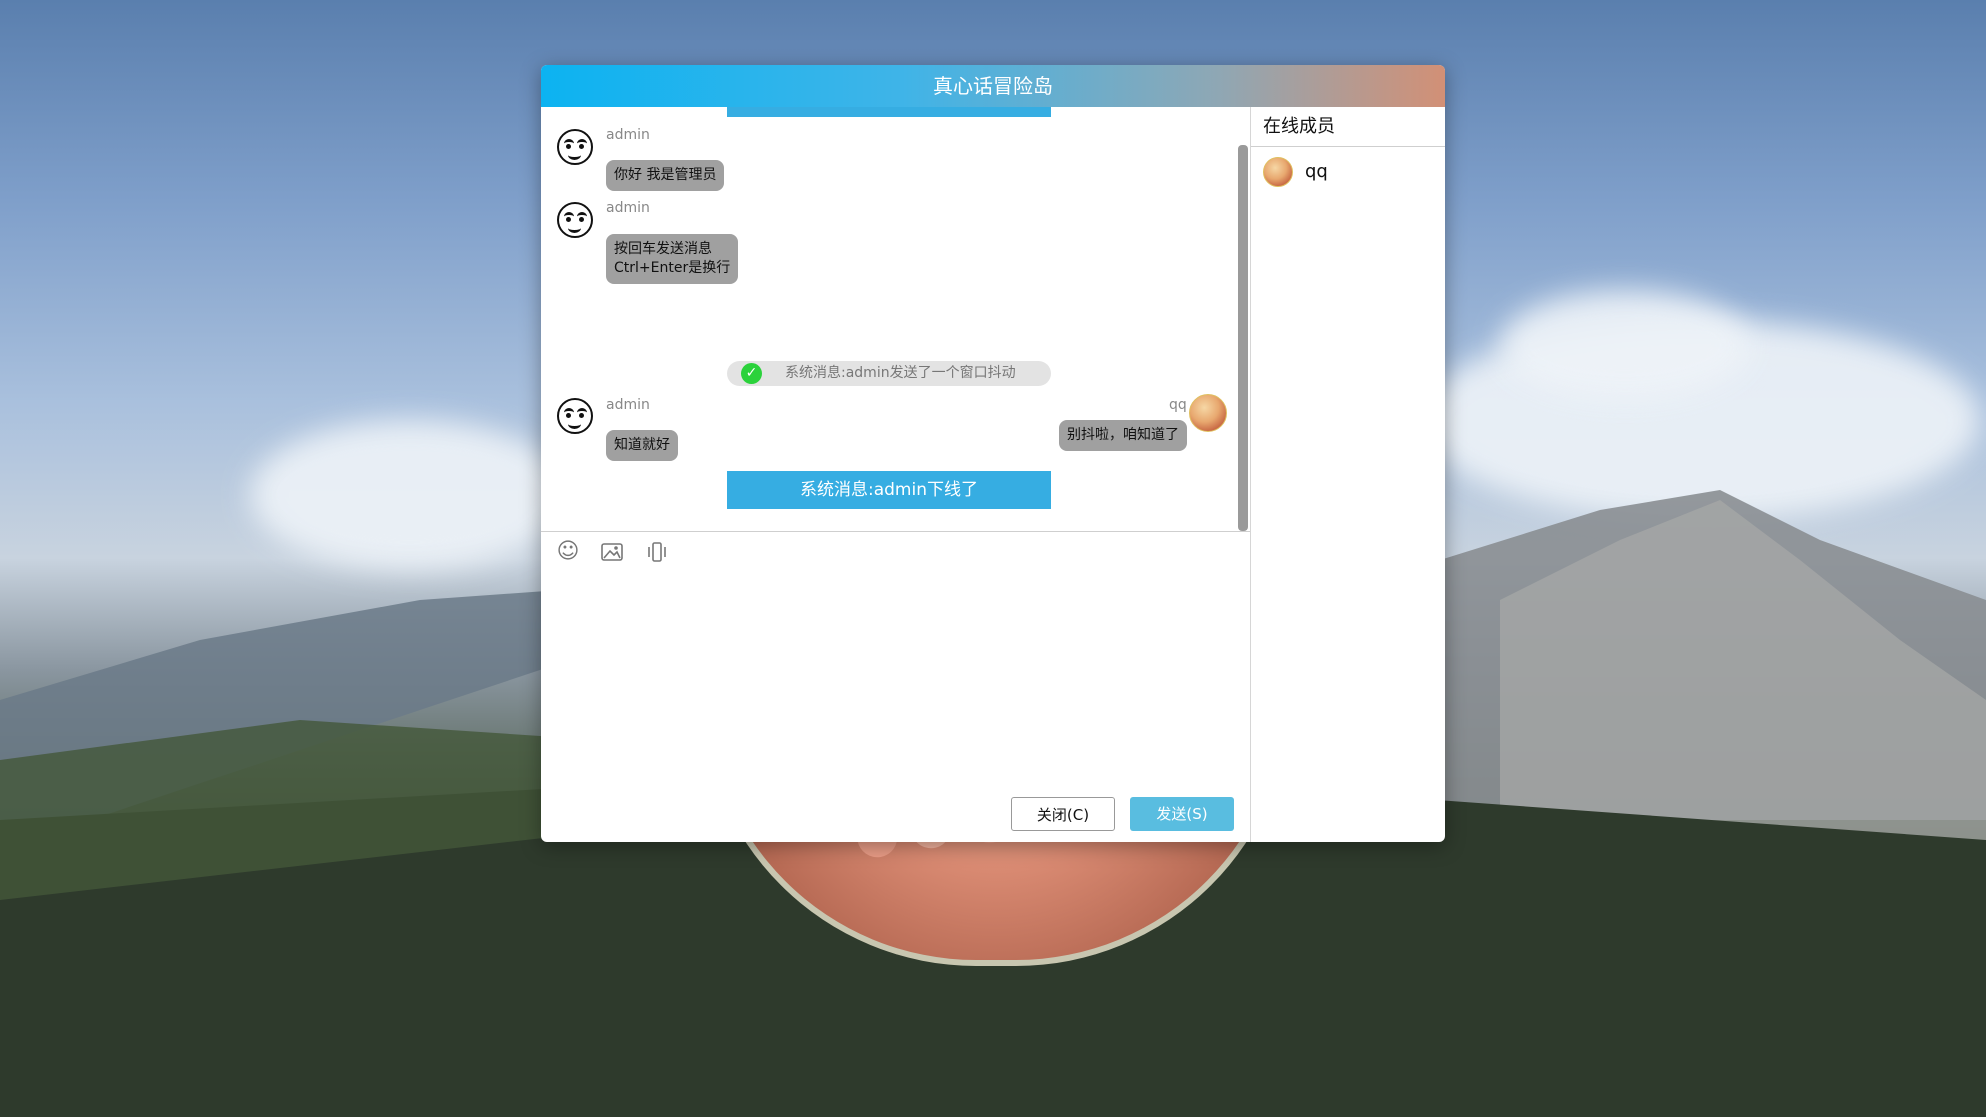 The height and width of the screenshot is (1117, 1986). I want to click on system-notice: ✓ 系统消息:admin发送了一个窗口抖动, so click(889, 373).